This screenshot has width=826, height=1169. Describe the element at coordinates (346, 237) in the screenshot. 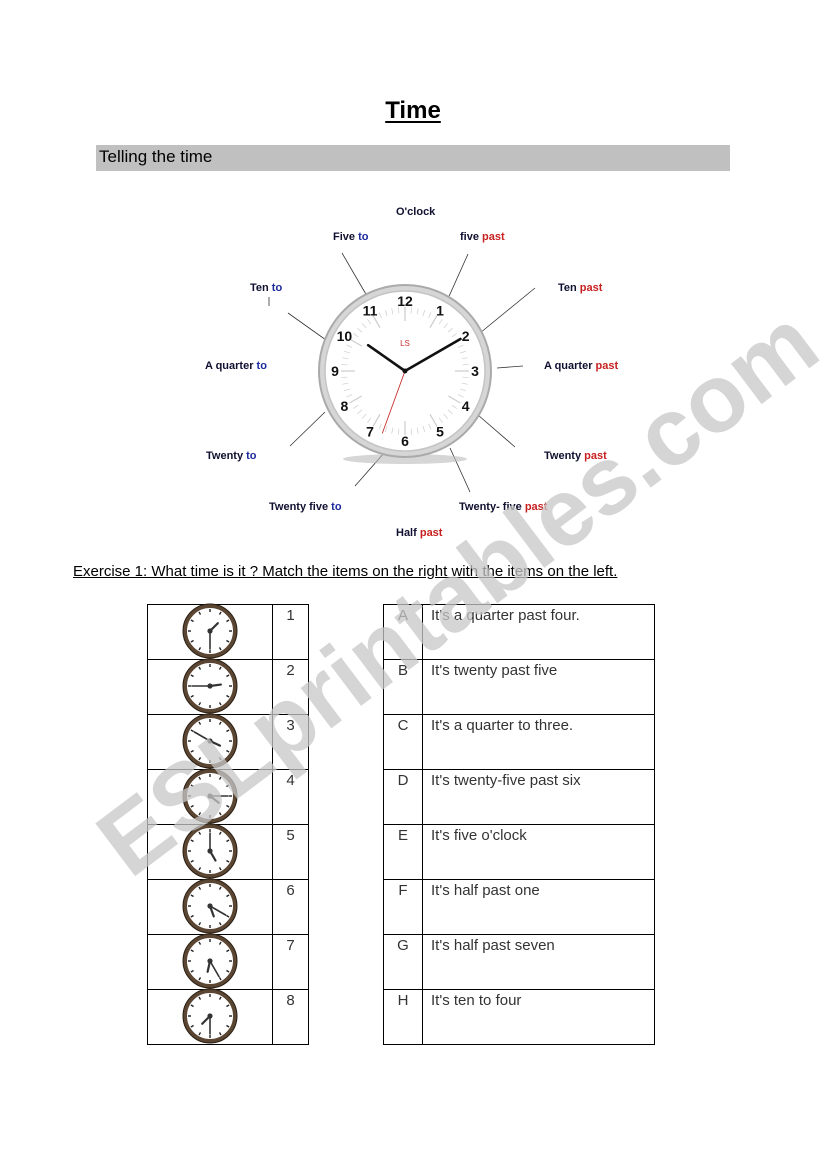

I see `label-main: Five` at that location.